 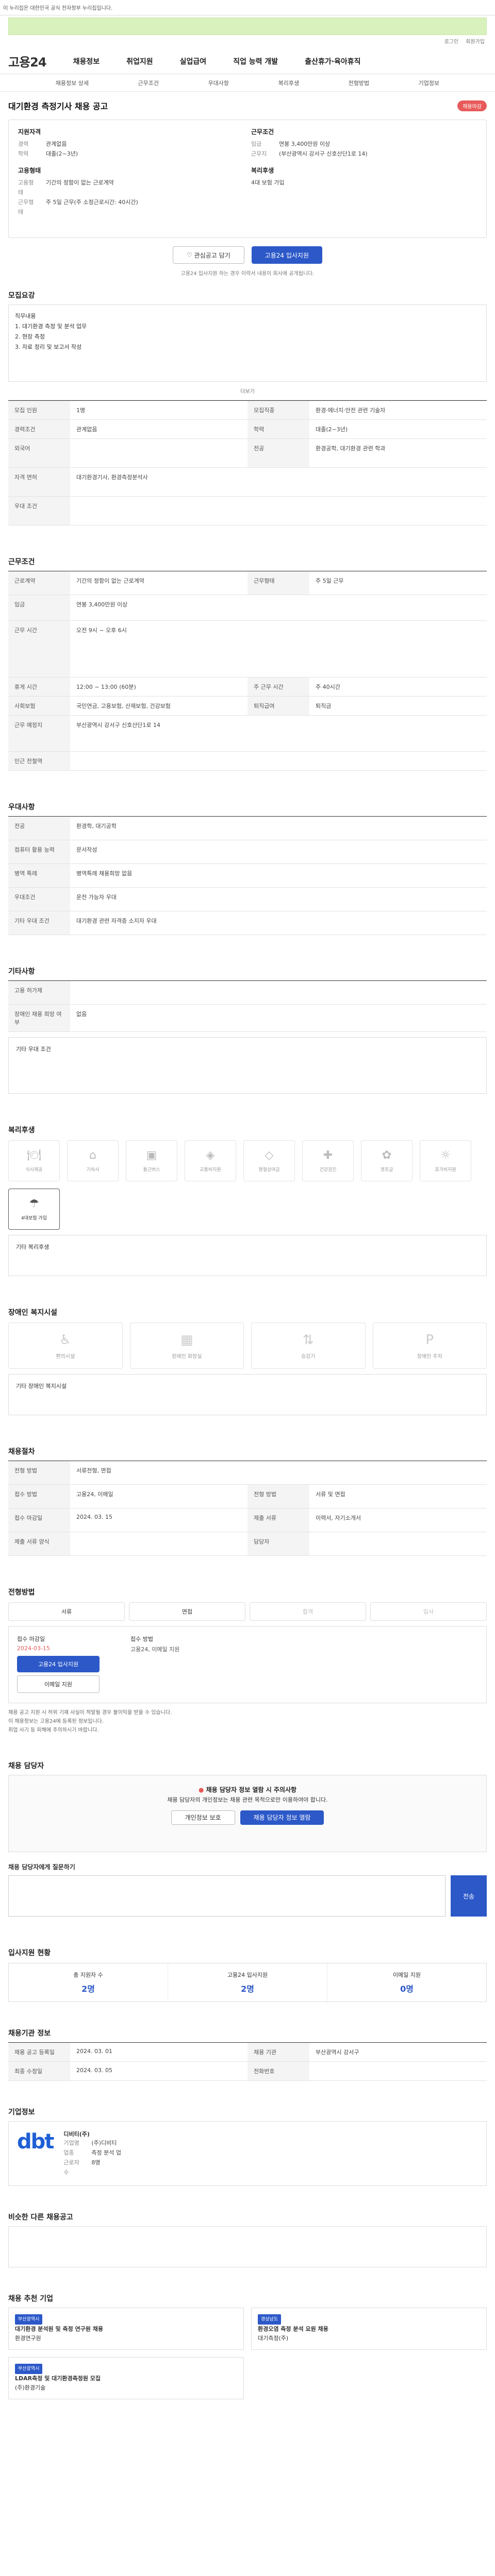 What do you see at coordinates (387, 1155) in the screenshot?
I see `event-icon: ✿` at bounding box center [387, 1155].